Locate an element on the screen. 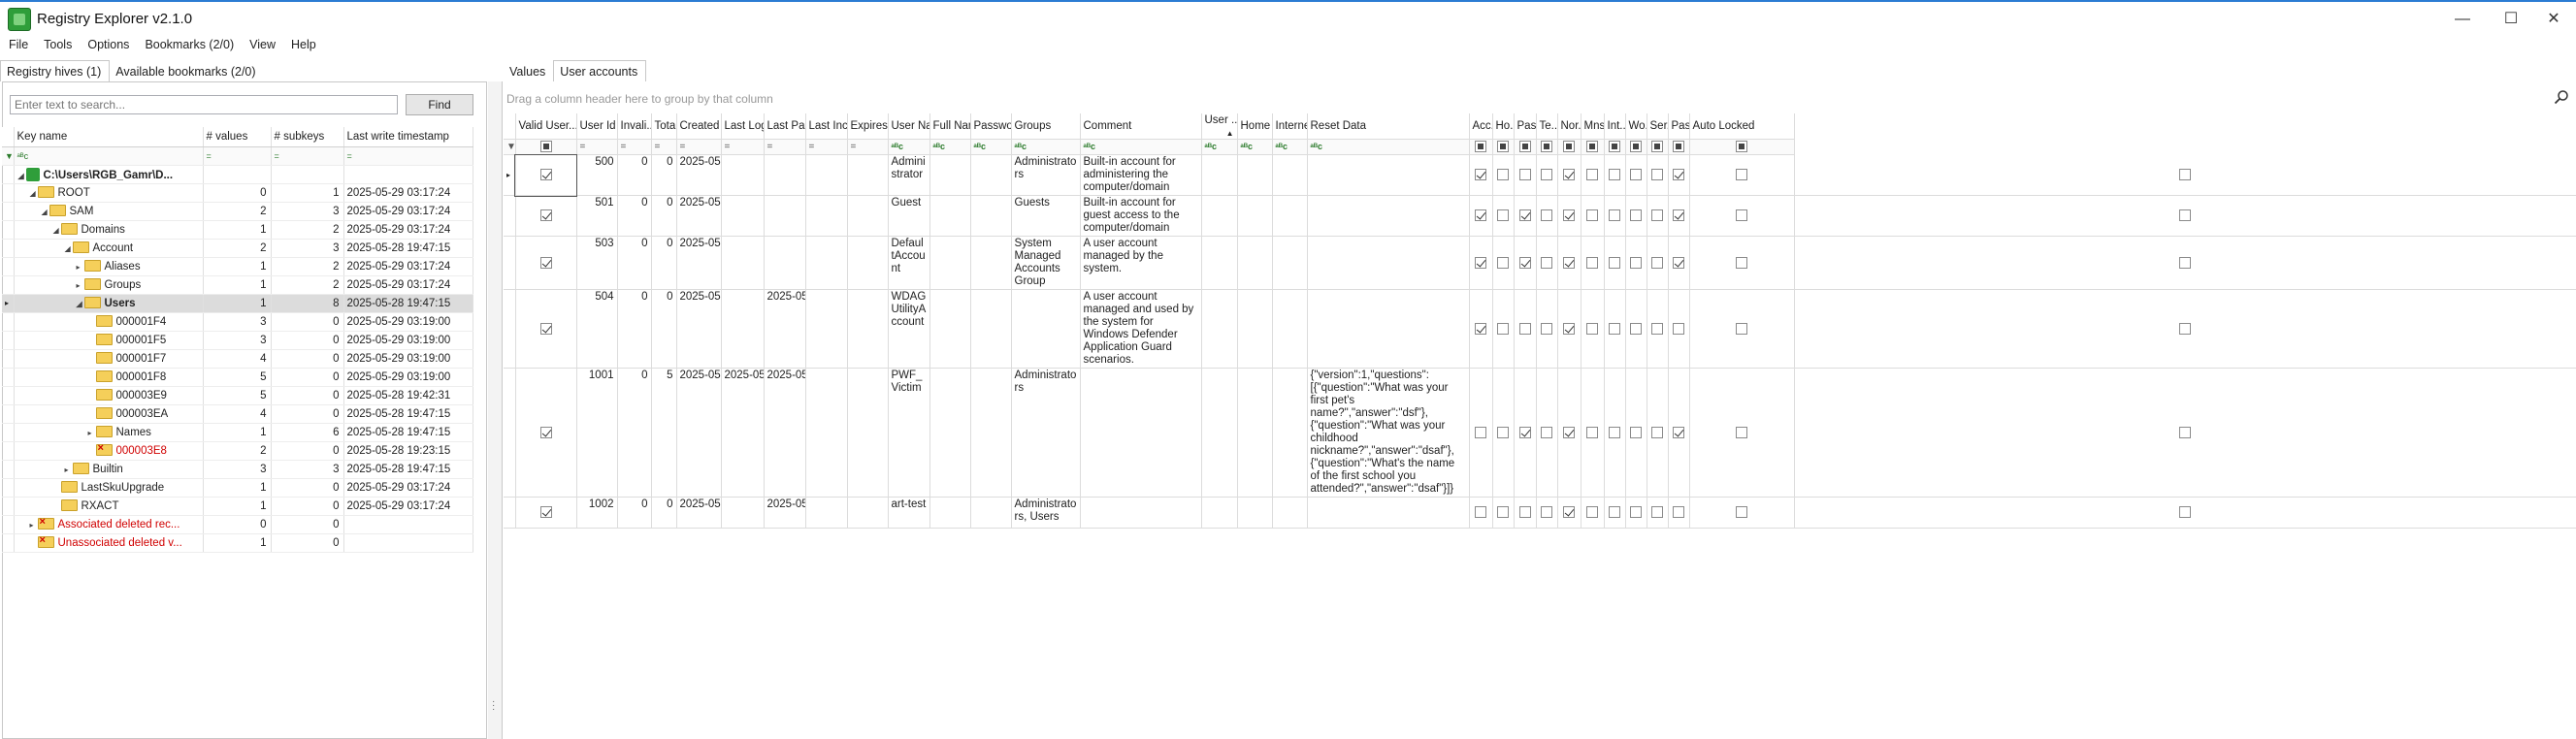 This screenshot has height=739, width=2576. tree-node-name-cell: ◢ SAM is located at coordinates (109, 212).